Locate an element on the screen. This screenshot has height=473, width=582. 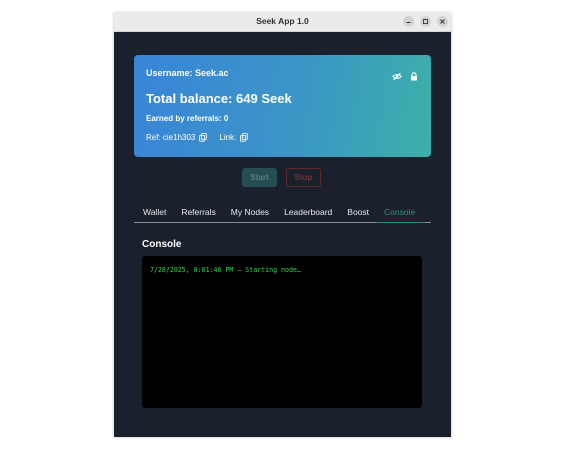
card-actions is located at coordinates (405, 77).